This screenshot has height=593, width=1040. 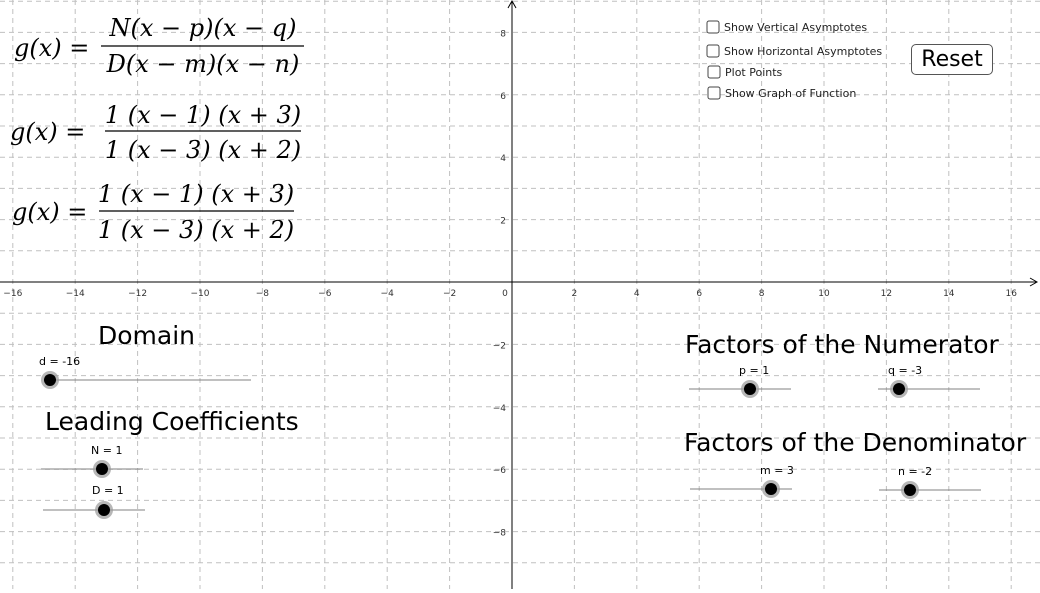 What do you see at coordinates (714, 72) in the screenshot?
I see `checkbox-plot-points-box` at bounding box center [714, 72].